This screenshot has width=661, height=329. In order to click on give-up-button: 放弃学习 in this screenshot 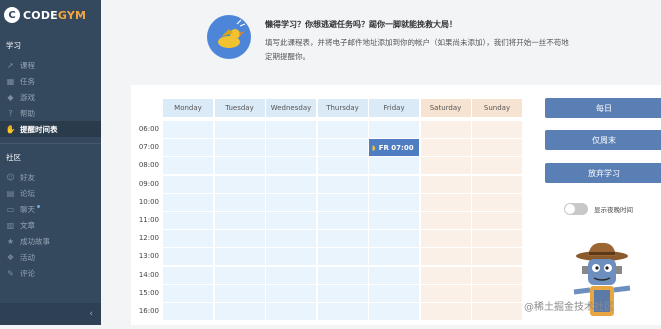, I will do `click(603, 173)`.